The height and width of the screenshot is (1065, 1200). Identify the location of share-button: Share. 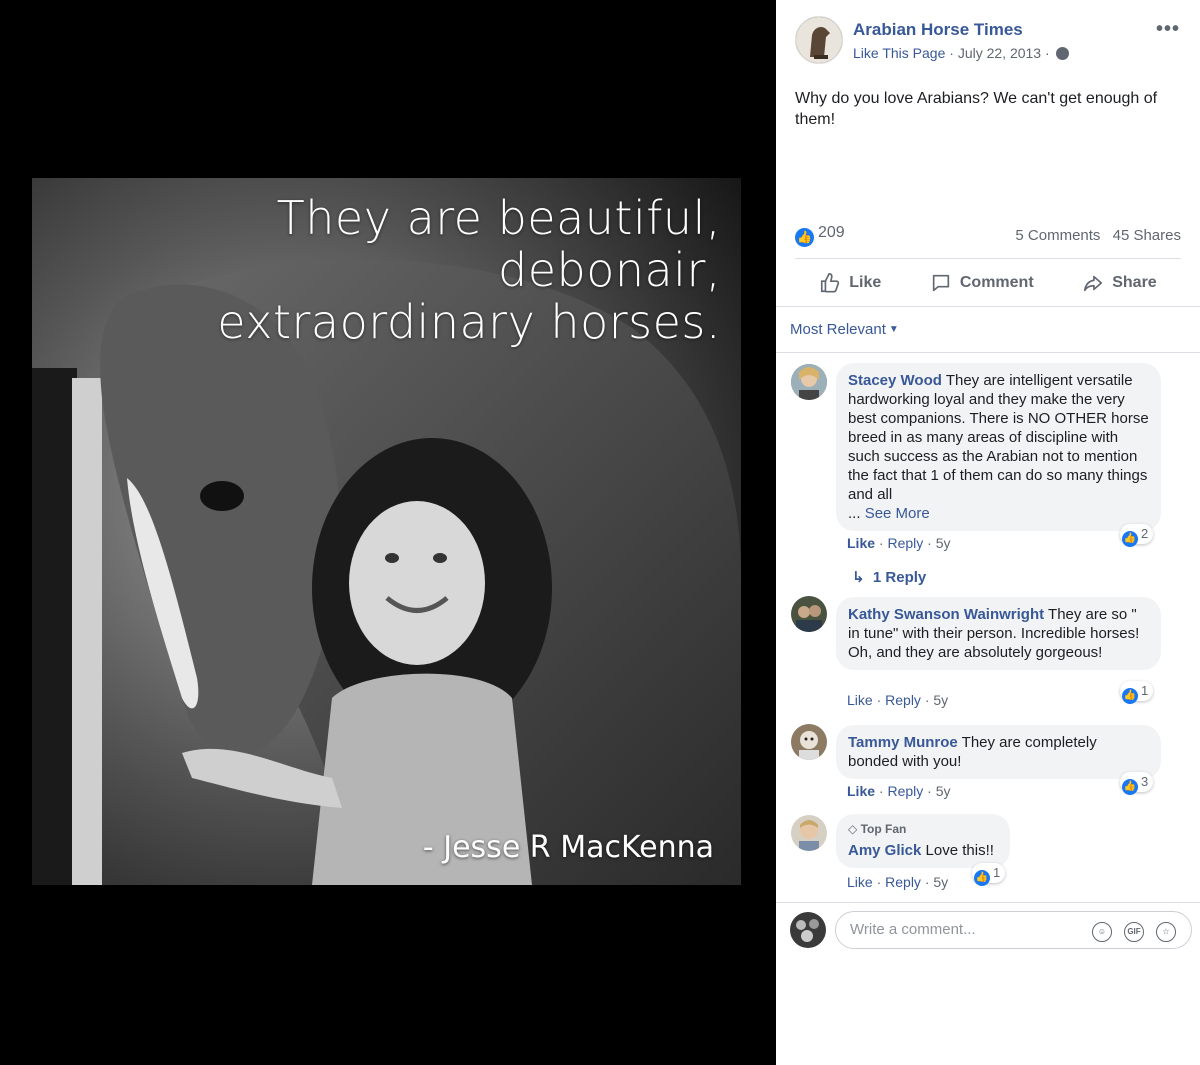
(1119, 283).